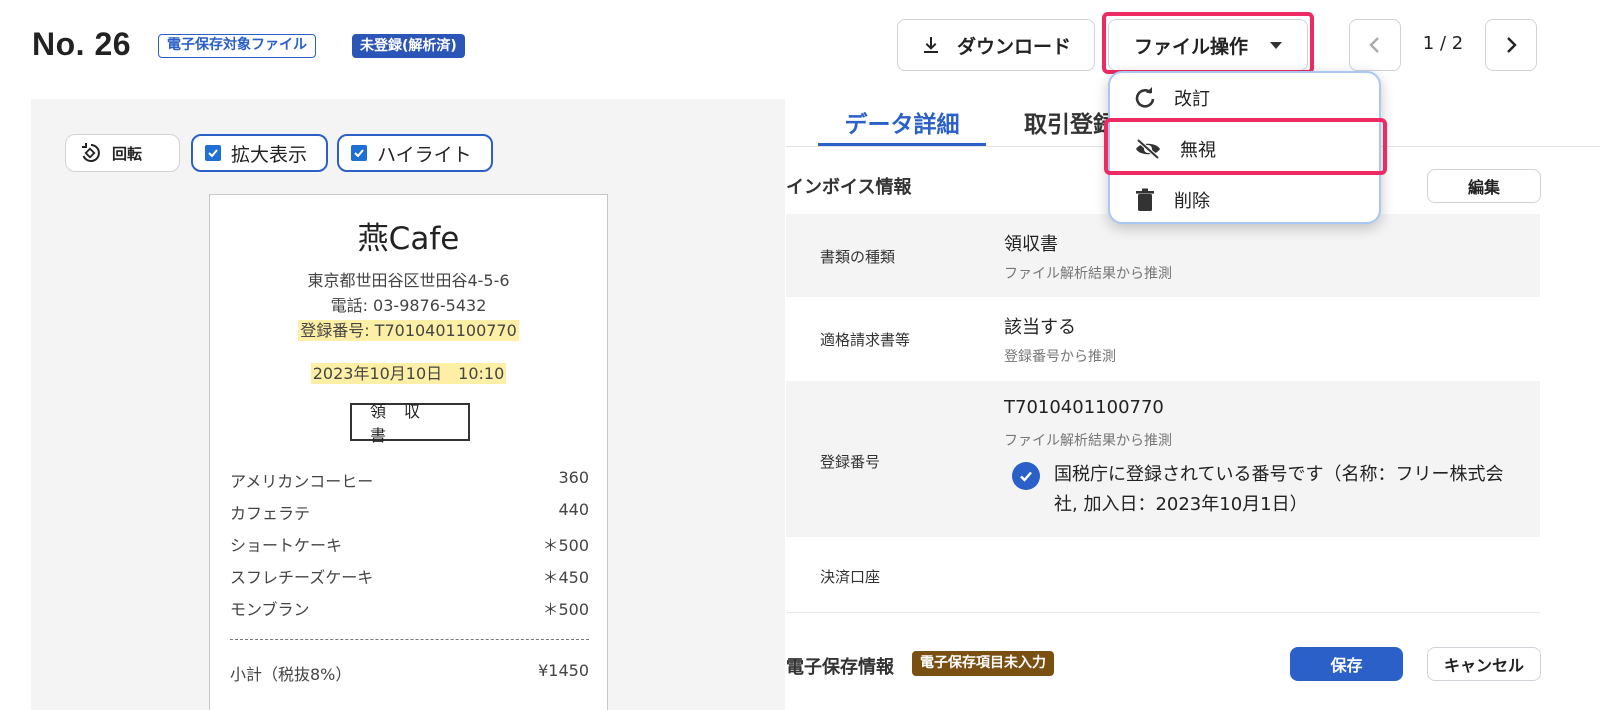 This screenshot has height=710, width=1600. I want to click on receipt-item-name: ショートケーキ, so click(286, 545).